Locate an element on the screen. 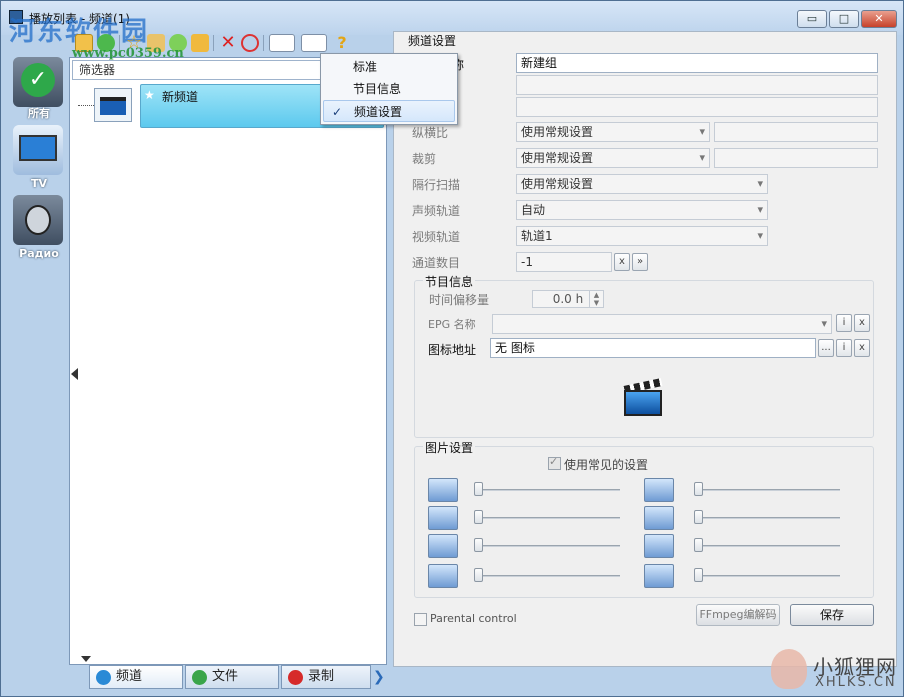  epg-name-label: EPG 名称 is located at coordinates (452, 324).